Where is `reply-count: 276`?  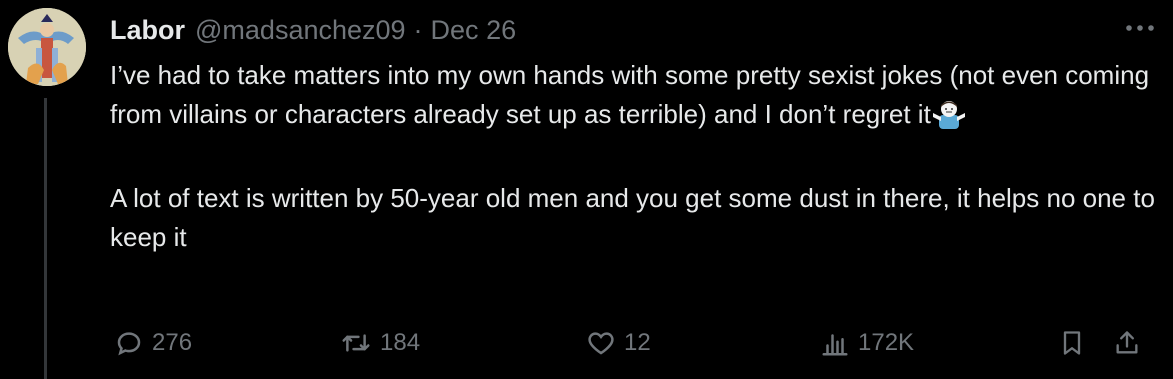 reply-count: 276 is located at coordinates (172, 342).